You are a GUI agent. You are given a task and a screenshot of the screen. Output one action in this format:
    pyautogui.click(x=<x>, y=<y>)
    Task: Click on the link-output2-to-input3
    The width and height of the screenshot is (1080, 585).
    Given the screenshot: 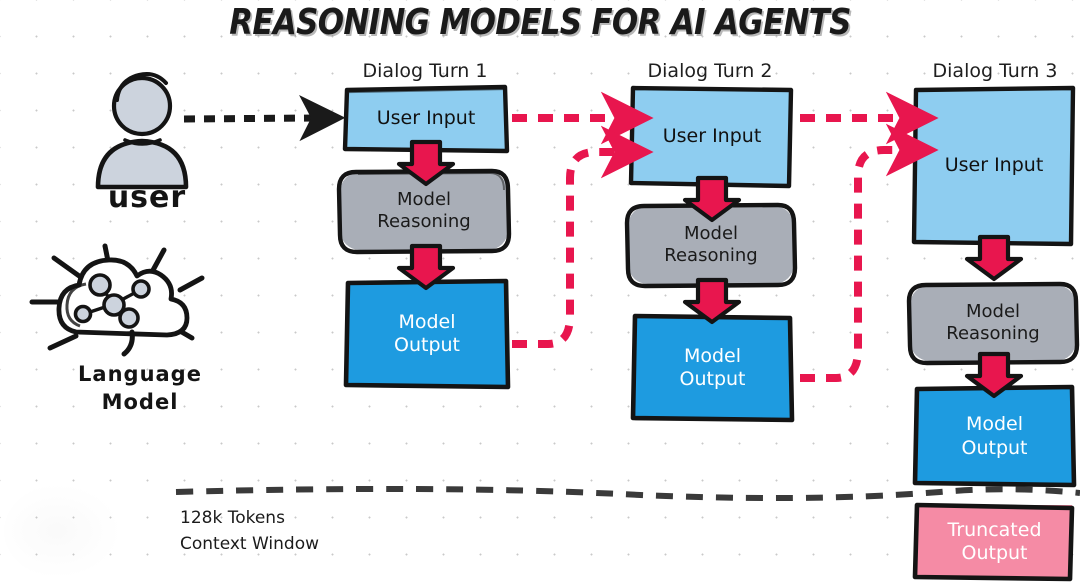 What is the action you would take?
    pyautogui.click(x=869, y=252)
    